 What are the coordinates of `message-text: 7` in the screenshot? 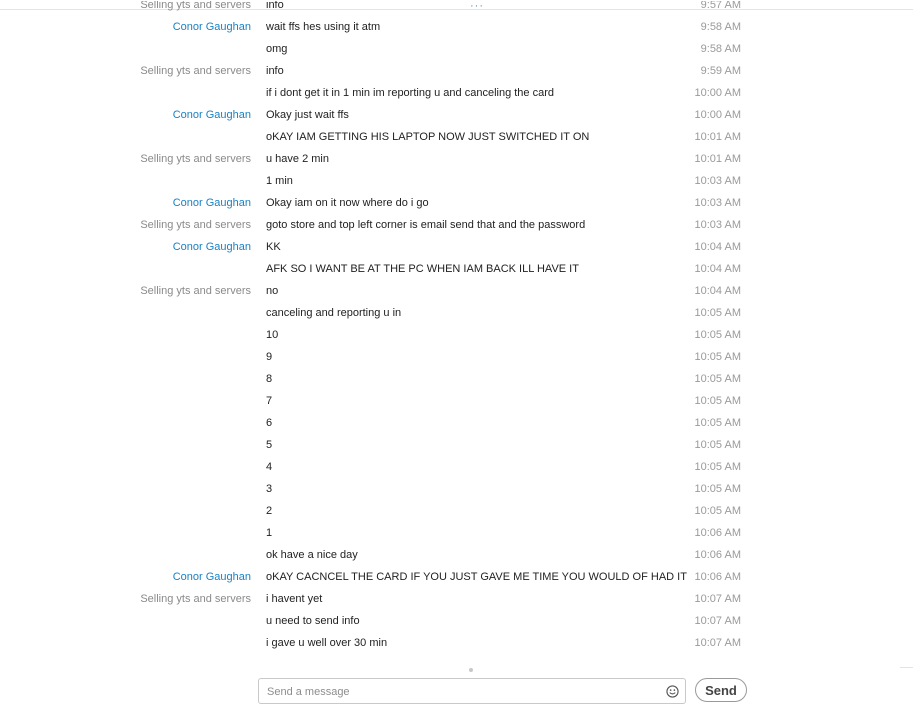 It's located at (269, 401).